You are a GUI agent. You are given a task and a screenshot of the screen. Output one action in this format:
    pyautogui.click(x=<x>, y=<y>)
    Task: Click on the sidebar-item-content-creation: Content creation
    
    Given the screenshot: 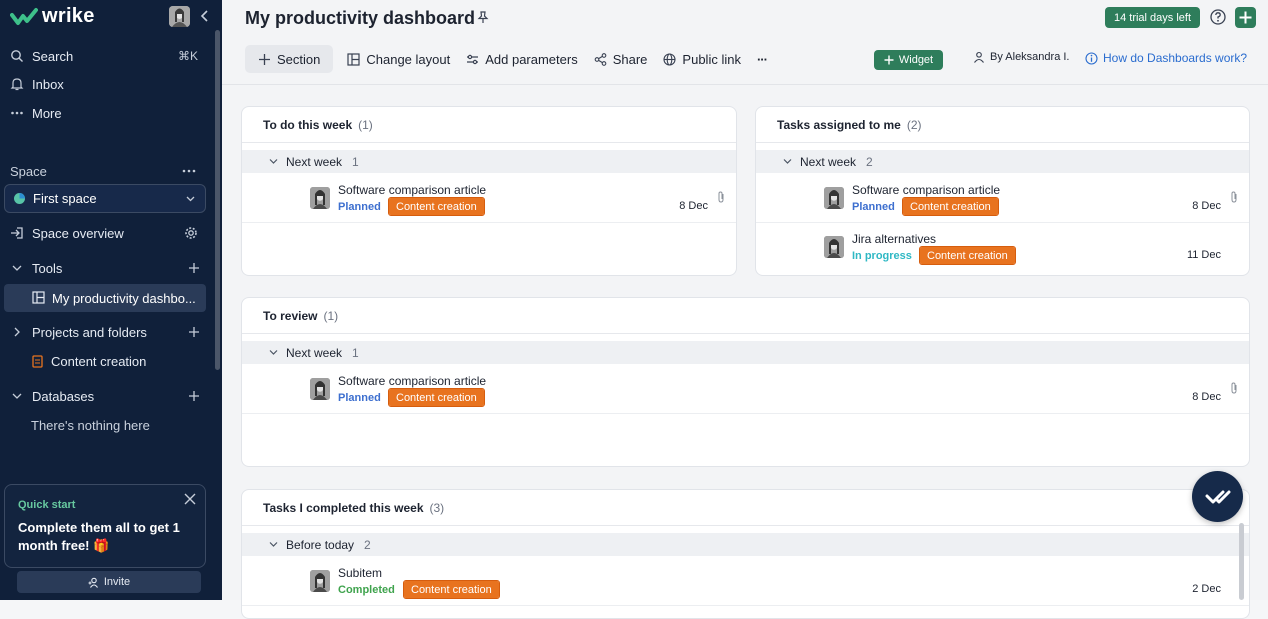 What is the action you would take?
    pyautogui.click(x=107, y=361)
    